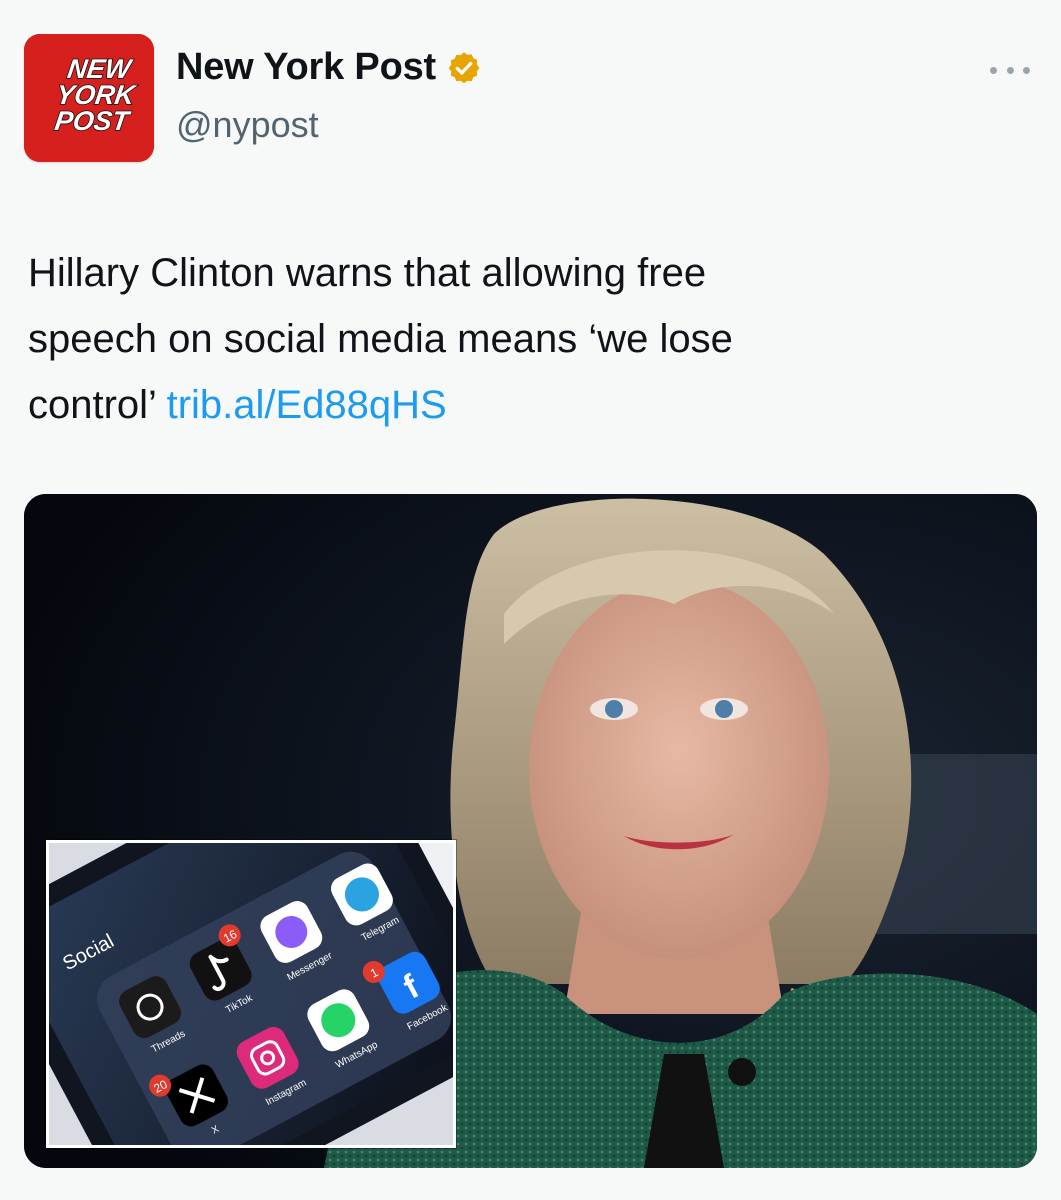 The height and width of the screenshot is (1200, 1061). What do you see at coordinates (307, 405) in the screenshot?
I see `tweet-link: trib.al/Ed88qHS` at bounding box center [307, 405].